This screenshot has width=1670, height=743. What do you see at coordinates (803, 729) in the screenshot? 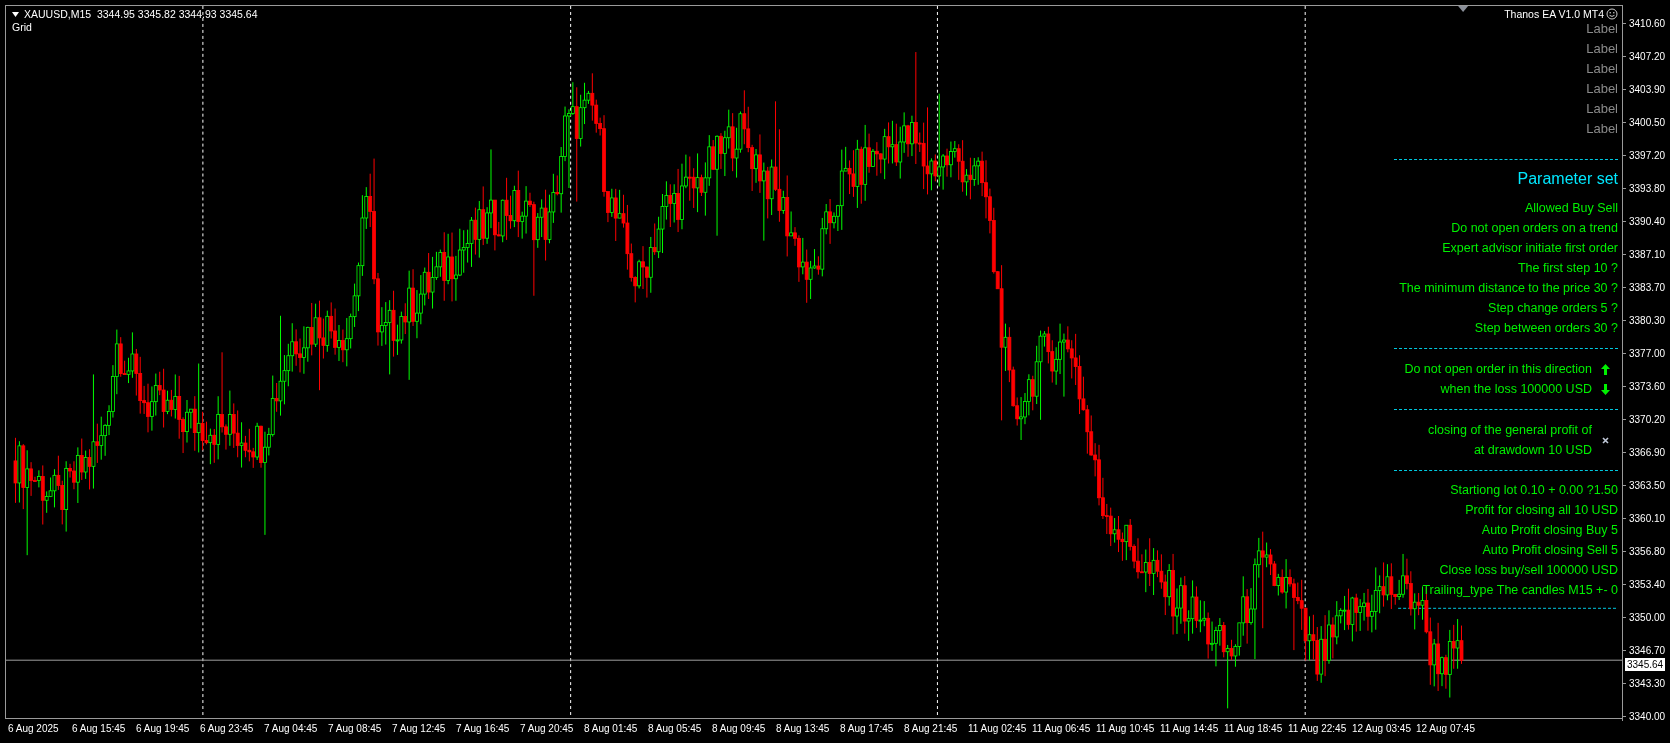
I see `time-label: 8 Aug 13:45` at bounding box center [803, 729].